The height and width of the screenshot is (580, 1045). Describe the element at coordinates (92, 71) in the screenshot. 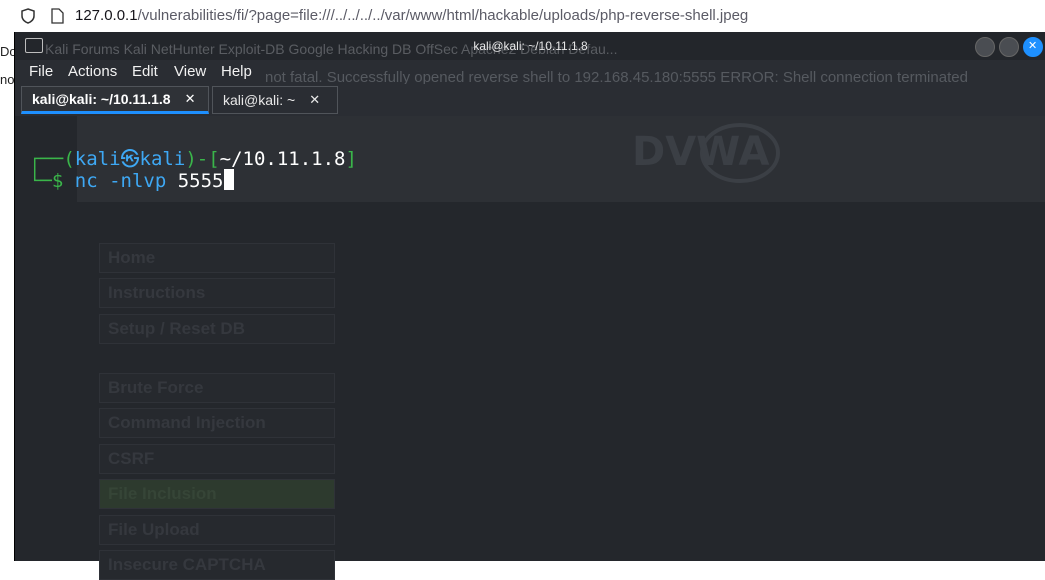

I see `menu-actions: Actions` at that location.